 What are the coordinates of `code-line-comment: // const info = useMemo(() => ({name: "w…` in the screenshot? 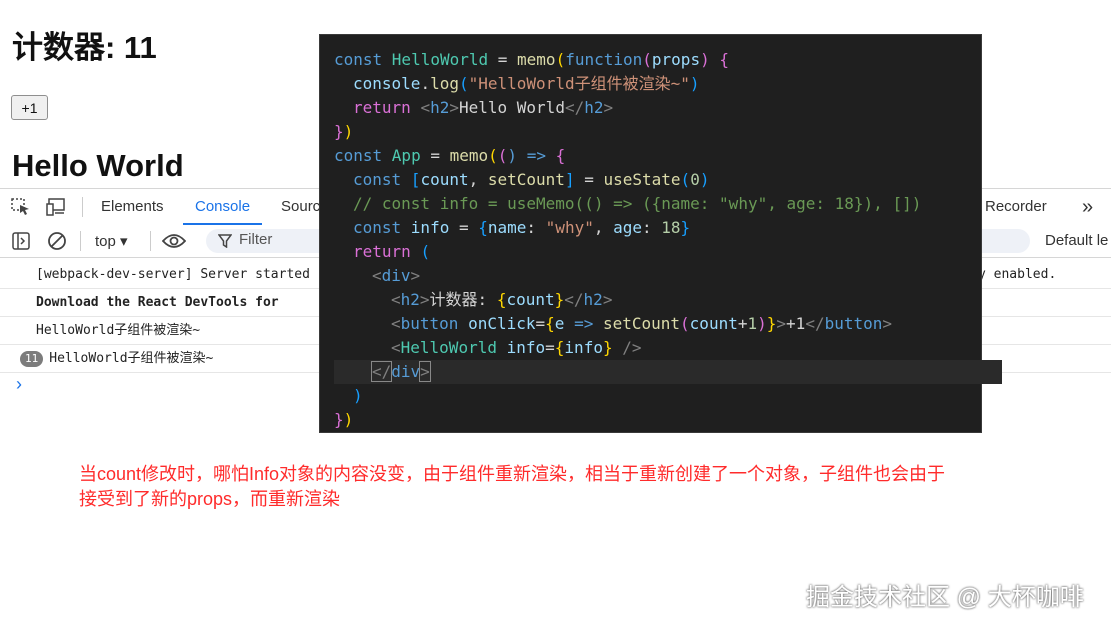 It's located at (637, 203).